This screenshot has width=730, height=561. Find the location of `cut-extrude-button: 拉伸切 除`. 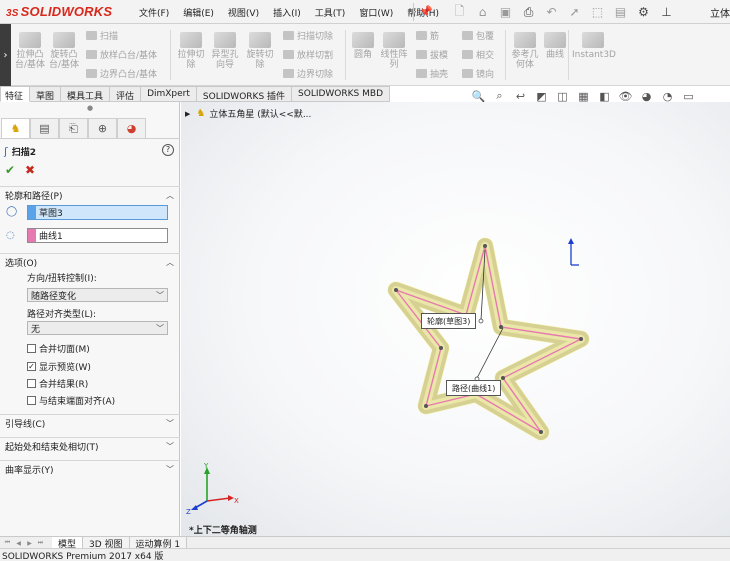

cut-extrude-button: 拉伸切 除 is located at coordinates (191, 51).